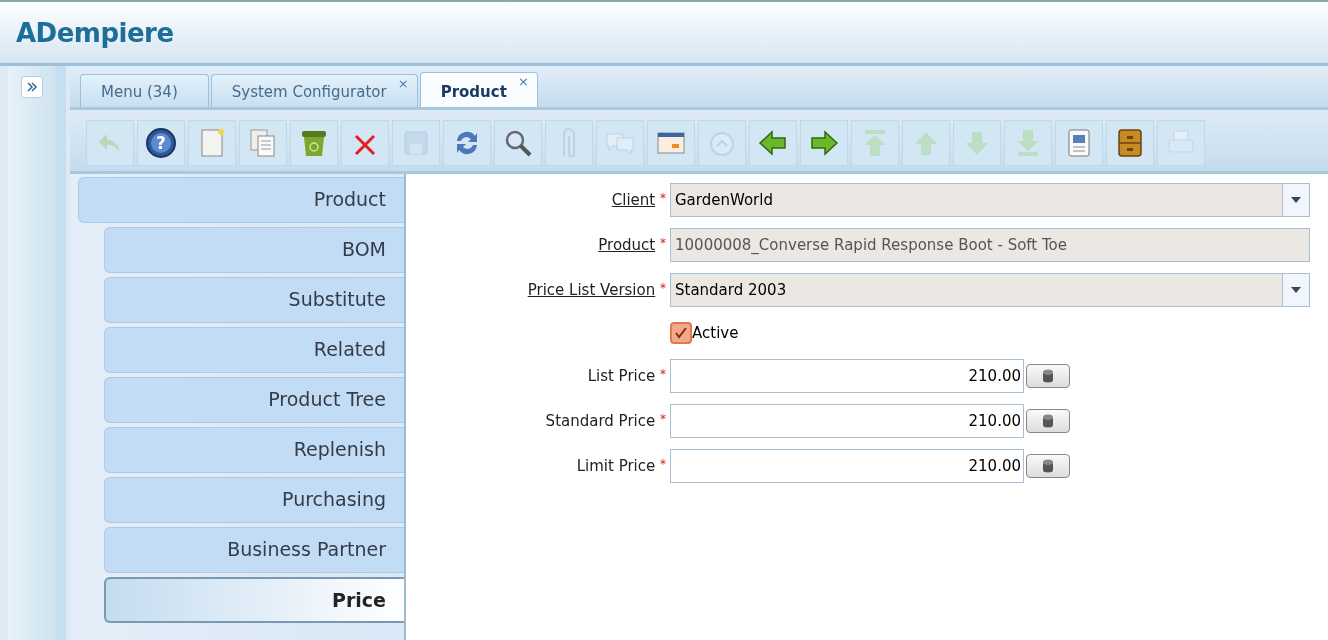 Image resolution: width=1328 pixels, height=640 pixels. What do you see at coordinates (241, 200) in the screenshot?
I see `detail-tab: Product` at bounding box center [241, 200].